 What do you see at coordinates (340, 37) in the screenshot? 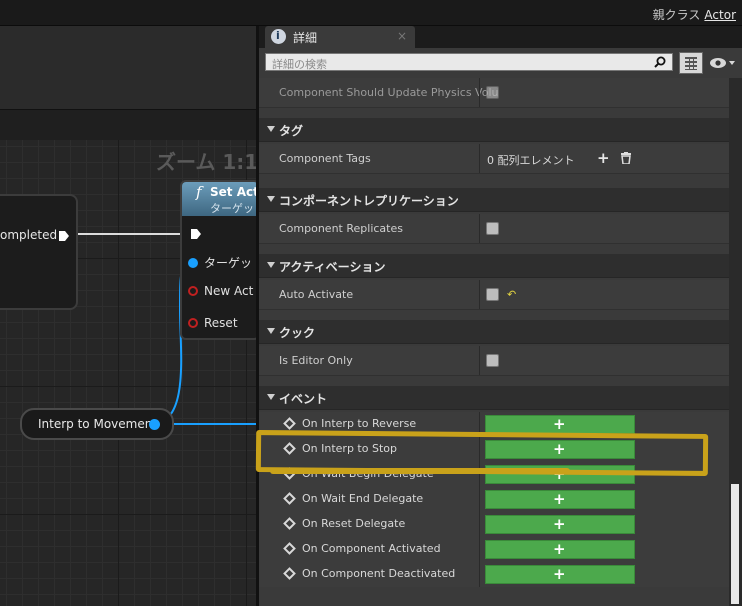
I see `tab-details: 詳細 ×` at bounding box center [340, 37].